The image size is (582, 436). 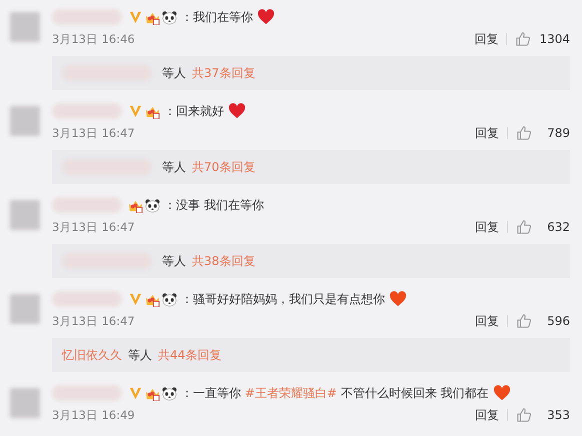 I want to click on view-replies-link: 共38条回复, so click(x=224, y=261).